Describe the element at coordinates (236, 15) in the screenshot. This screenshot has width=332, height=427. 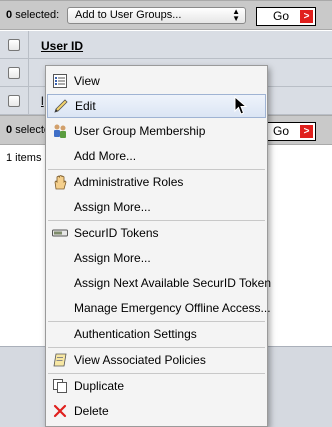
I see `select-arrows-icon: ▲ ▼` at that location.